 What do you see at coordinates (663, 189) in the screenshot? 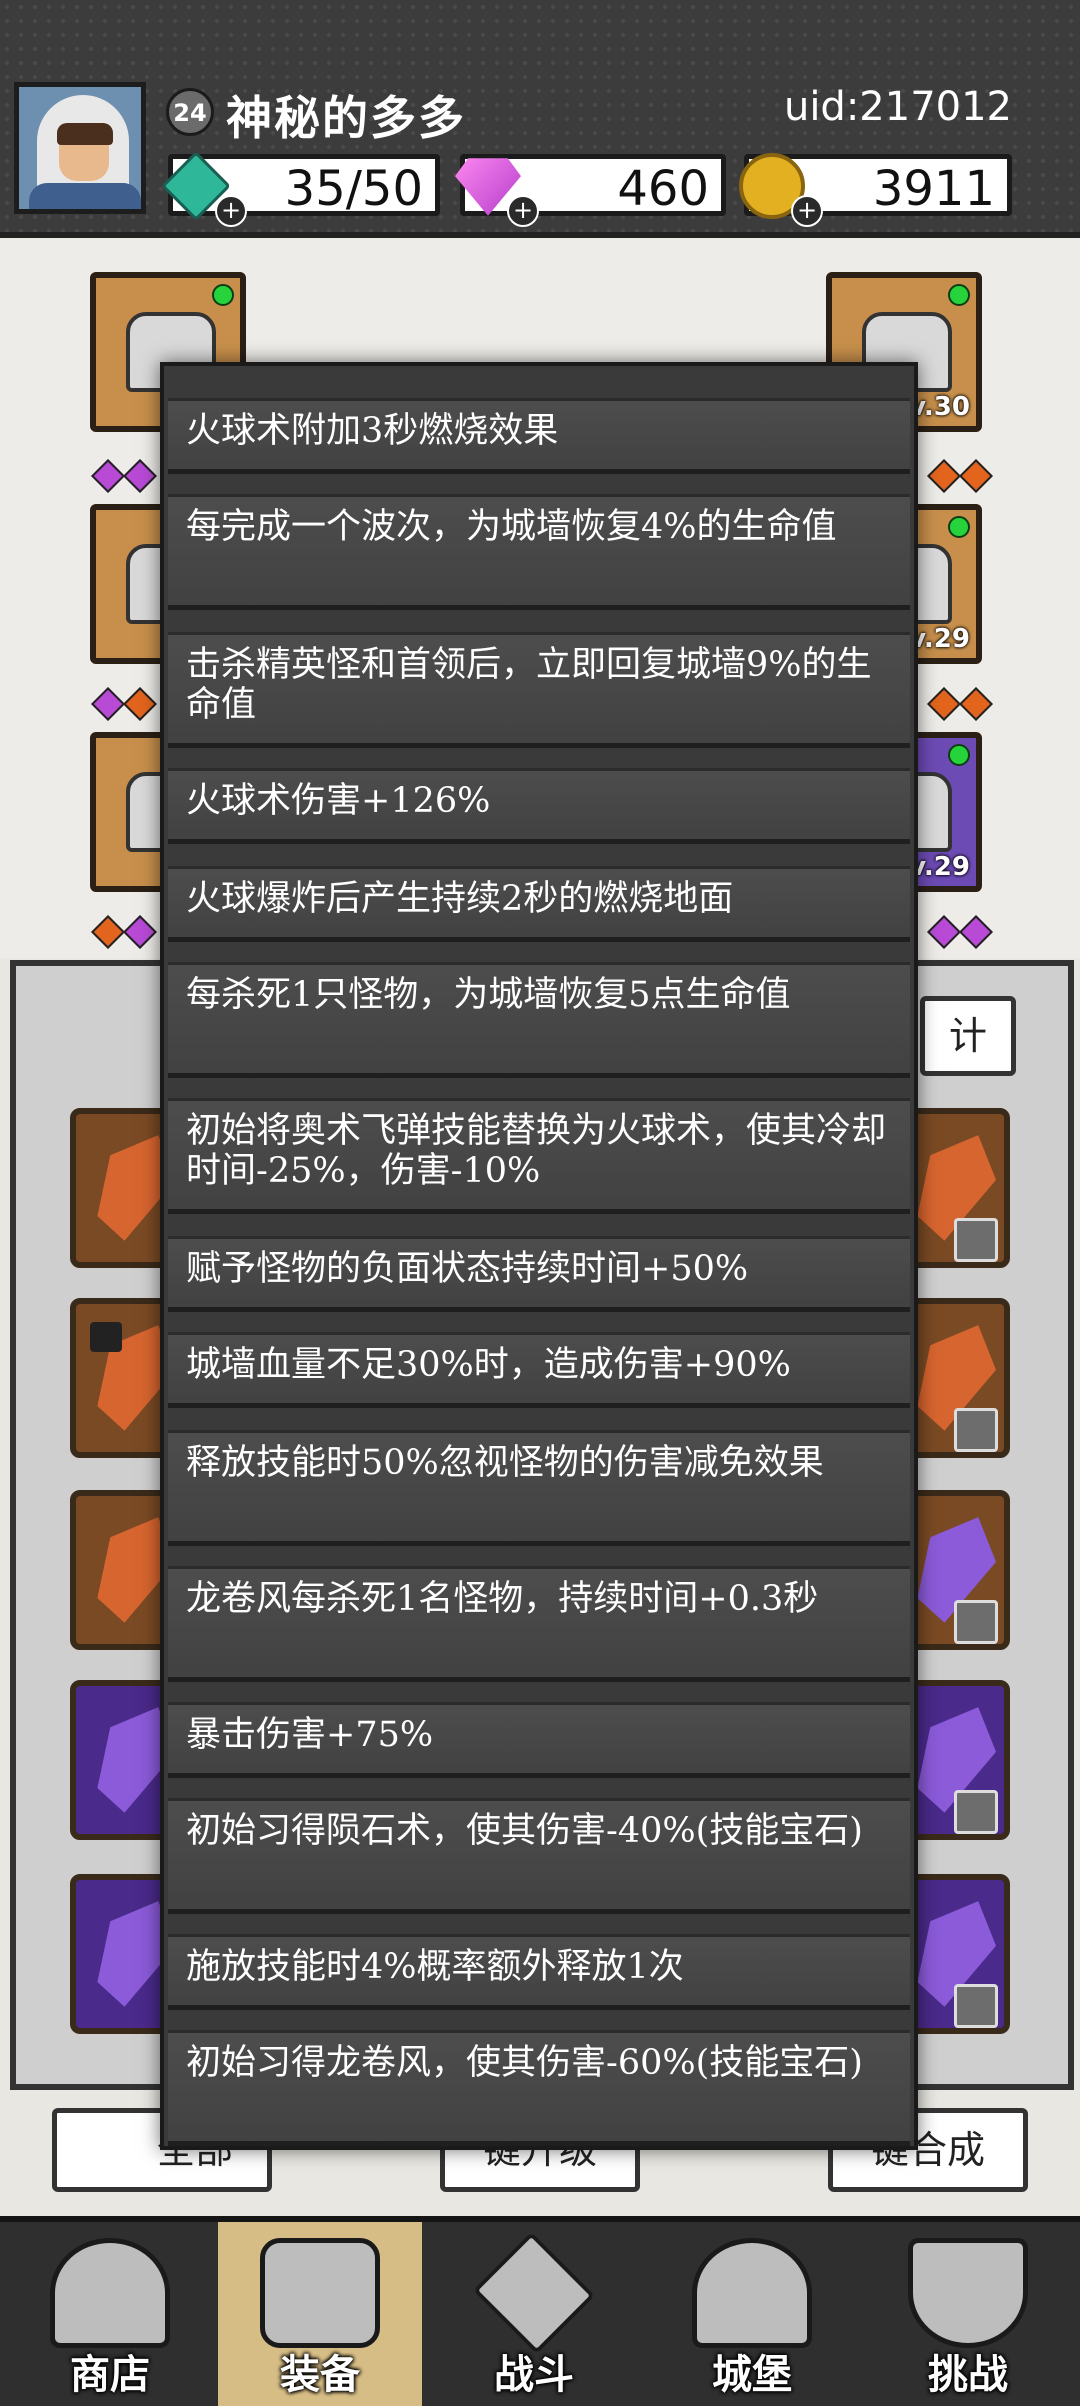
I see `gem-value: 460` at bounding box center [663, 189].